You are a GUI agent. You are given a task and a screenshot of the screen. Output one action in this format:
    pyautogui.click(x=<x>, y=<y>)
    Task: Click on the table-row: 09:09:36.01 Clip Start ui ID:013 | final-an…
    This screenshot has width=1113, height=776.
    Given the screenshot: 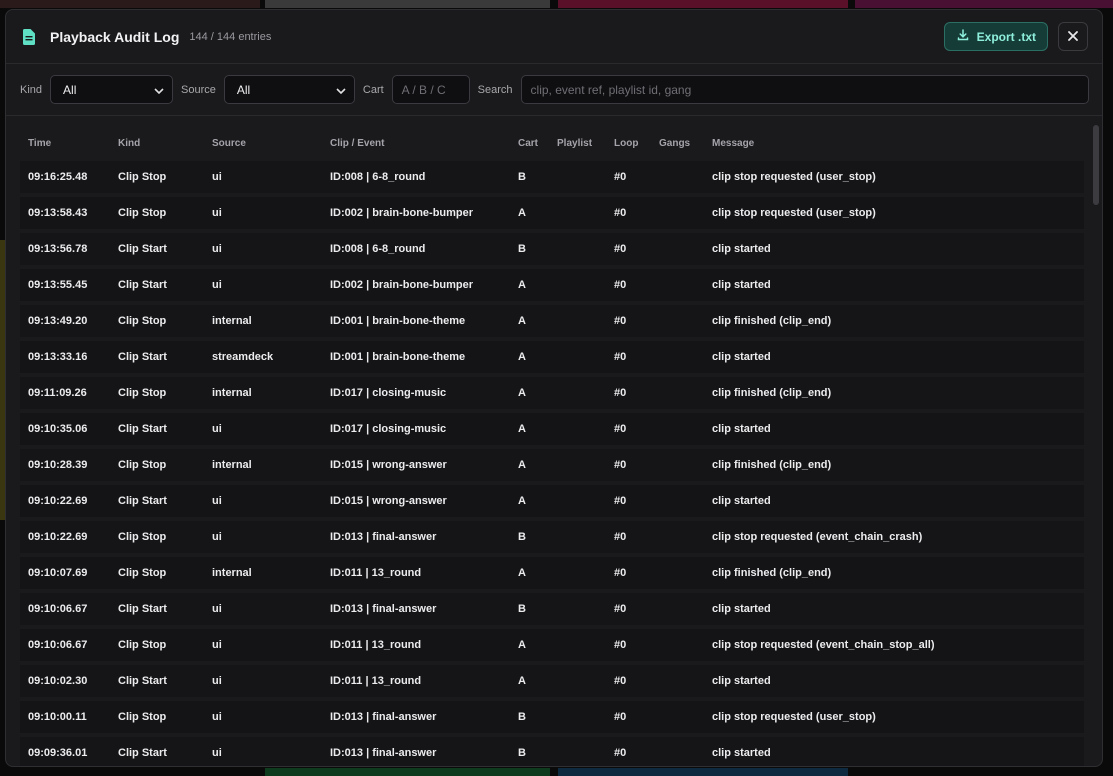 What is the action you would take?
    pyautogui.click(x=552, y=751)
    